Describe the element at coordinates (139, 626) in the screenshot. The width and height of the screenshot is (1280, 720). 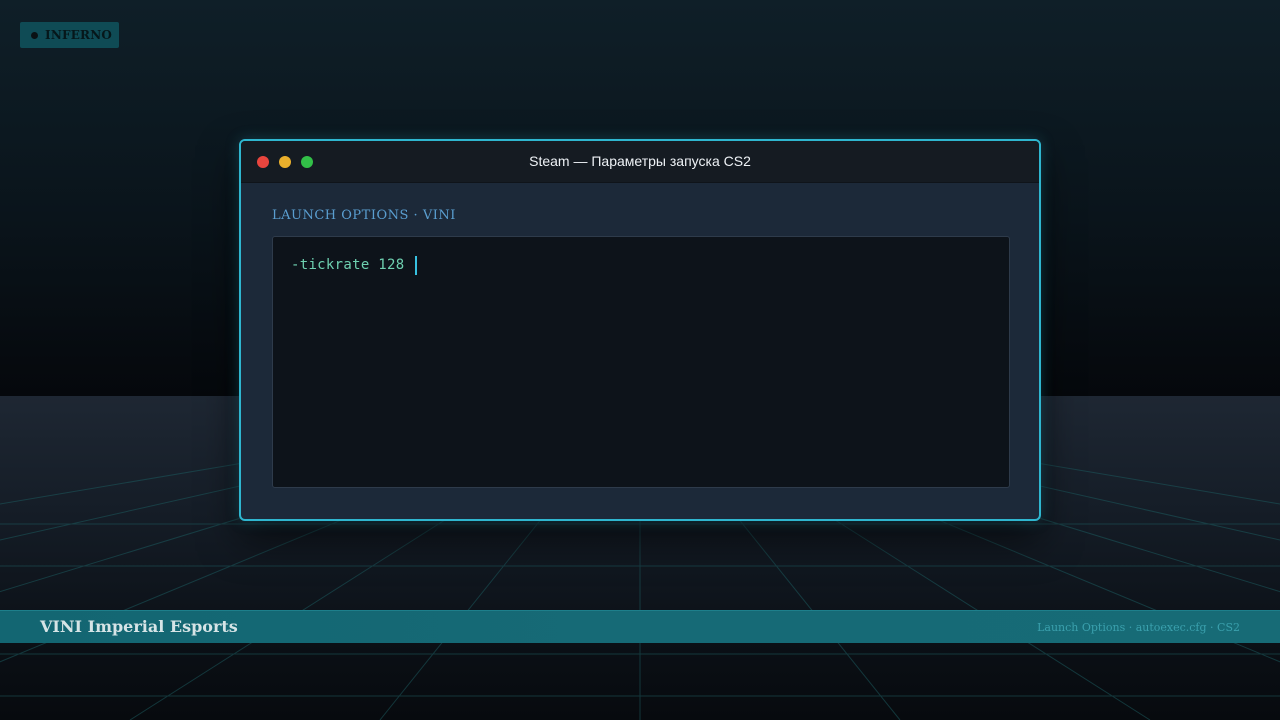
I see `team-brand: VINI Imperial Esports` at that location.